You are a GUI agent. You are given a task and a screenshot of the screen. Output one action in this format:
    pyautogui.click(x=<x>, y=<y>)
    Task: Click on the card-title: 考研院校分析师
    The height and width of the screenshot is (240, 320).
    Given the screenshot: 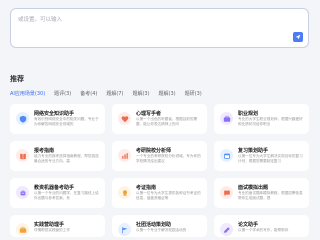 What is the action you would take?
    pyautogui.click(x=154, y=151)
    